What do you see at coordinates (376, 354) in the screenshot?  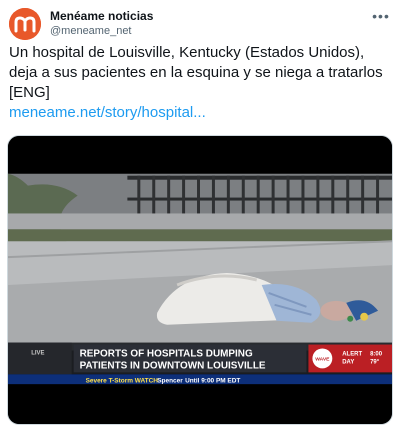 I see `chyron-time: 8:00` at bounding box center [376, 354].